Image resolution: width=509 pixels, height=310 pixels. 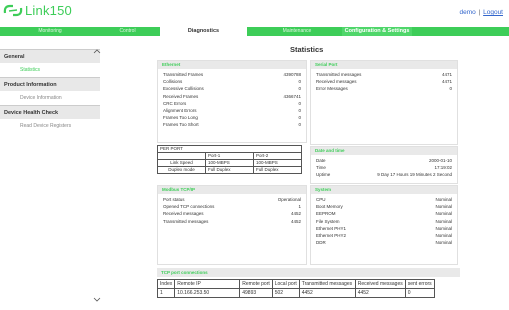 I want to click on ethernet-label: CRC Errors, so click(x=175, y=103).